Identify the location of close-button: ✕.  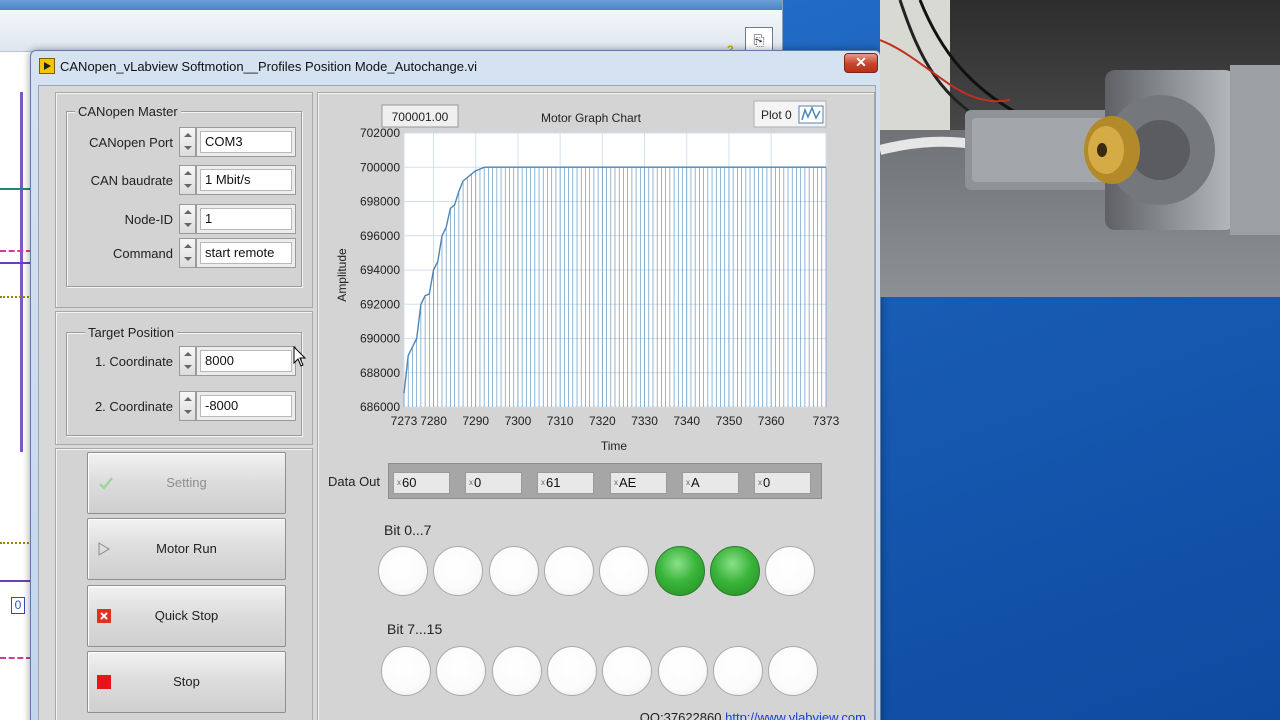
(861, 63).